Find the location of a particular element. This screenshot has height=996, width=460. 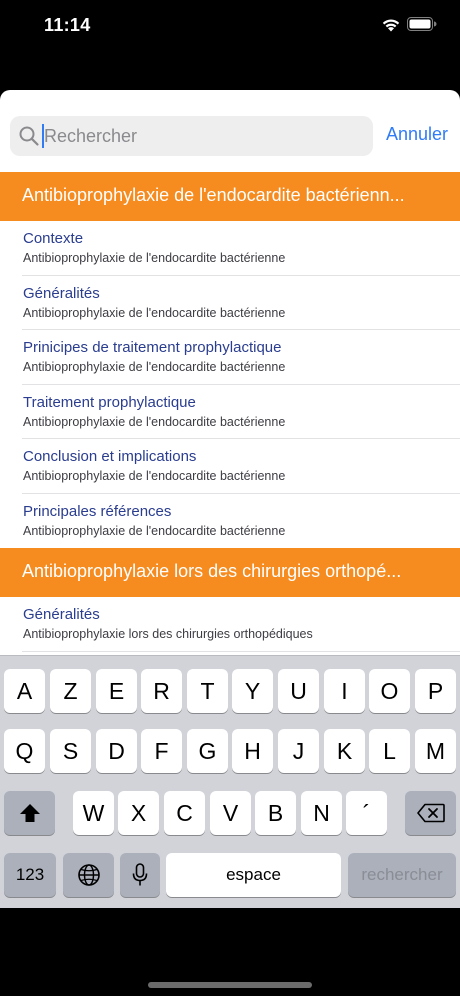

globe-icon is located at coordinates (88, 875).